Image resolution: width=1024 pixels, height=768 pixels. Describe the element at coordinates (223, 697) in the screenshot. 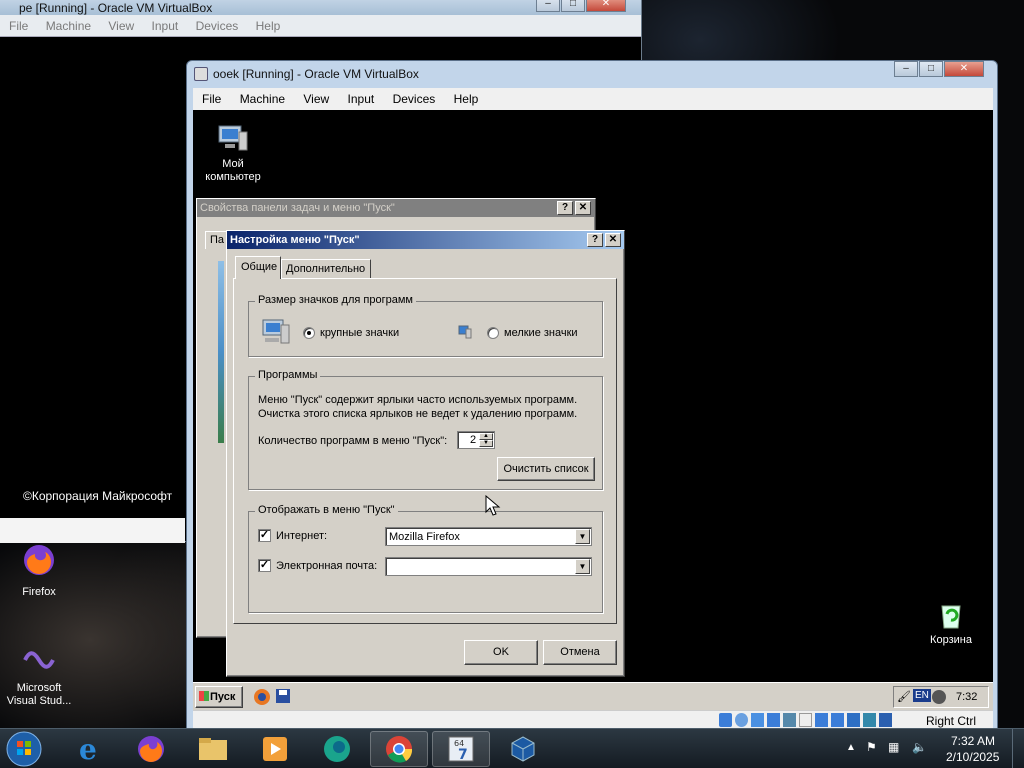

I see `start-label: Пуск` at that location.